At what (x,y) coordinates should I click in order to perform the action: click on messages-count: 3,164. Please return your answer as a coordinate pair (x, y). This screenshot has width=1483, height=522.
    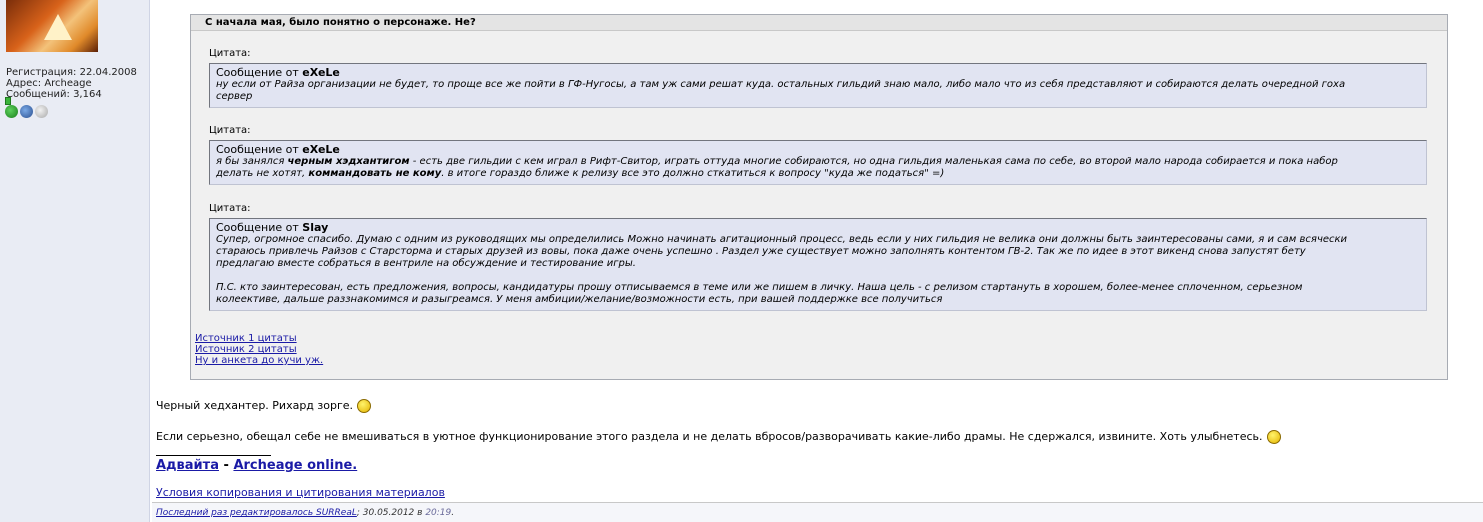
    Looking at the image, I should click on (87, 94).